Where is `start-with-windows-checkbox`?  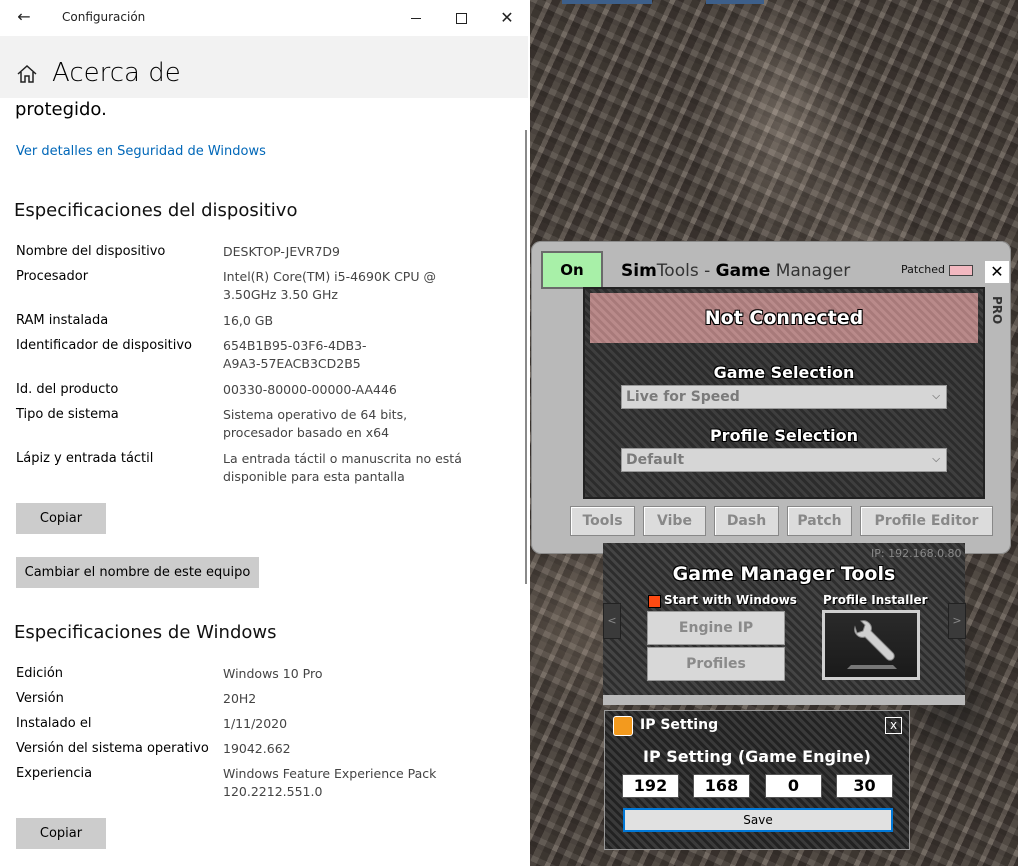
start-with-windows-checkbox is located at coordinates (654, 601).